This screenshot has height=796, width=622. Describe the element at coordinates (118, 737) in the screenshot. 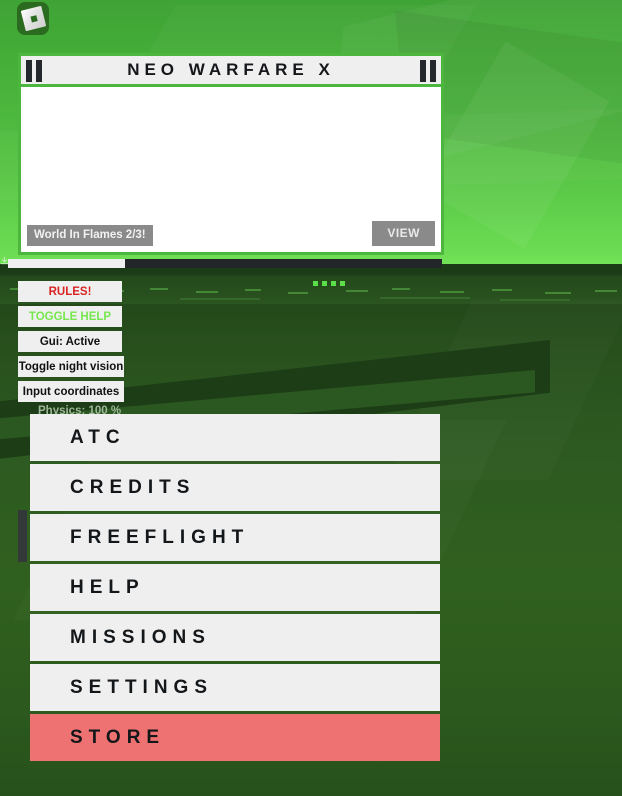

I see `menu-item-label: STORE` at that location.